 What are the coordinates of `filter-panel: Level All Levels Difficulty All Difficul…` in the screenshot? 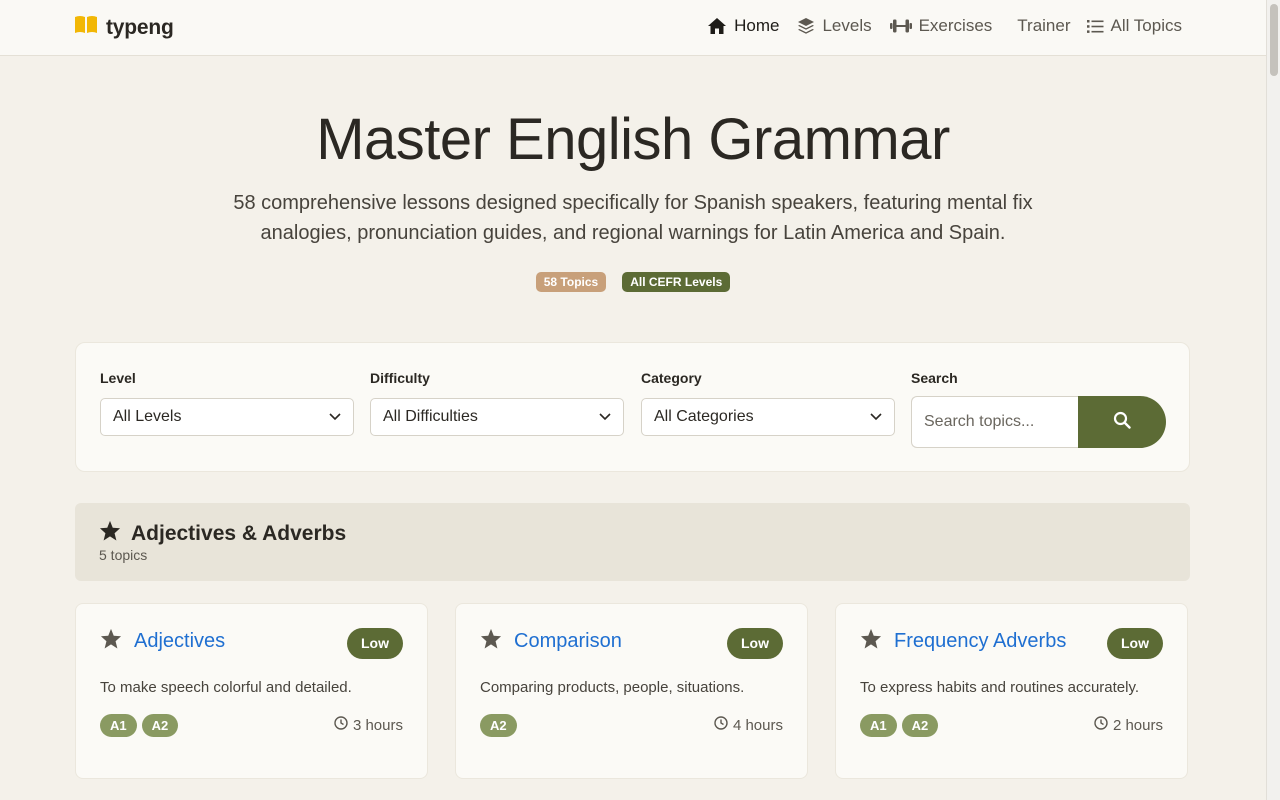 It's located at (632, 407).